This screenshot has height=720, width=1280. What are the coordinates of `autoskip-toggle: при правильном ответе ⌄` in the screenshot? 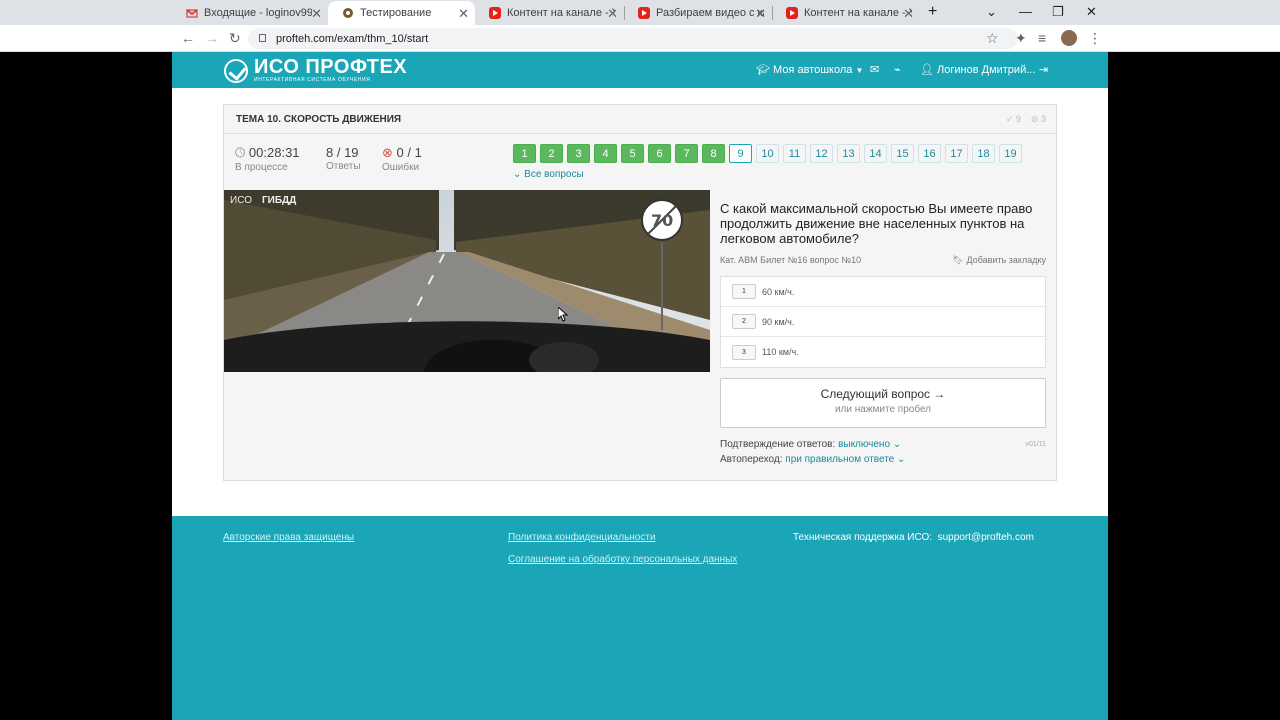 It's located at (845, 459).